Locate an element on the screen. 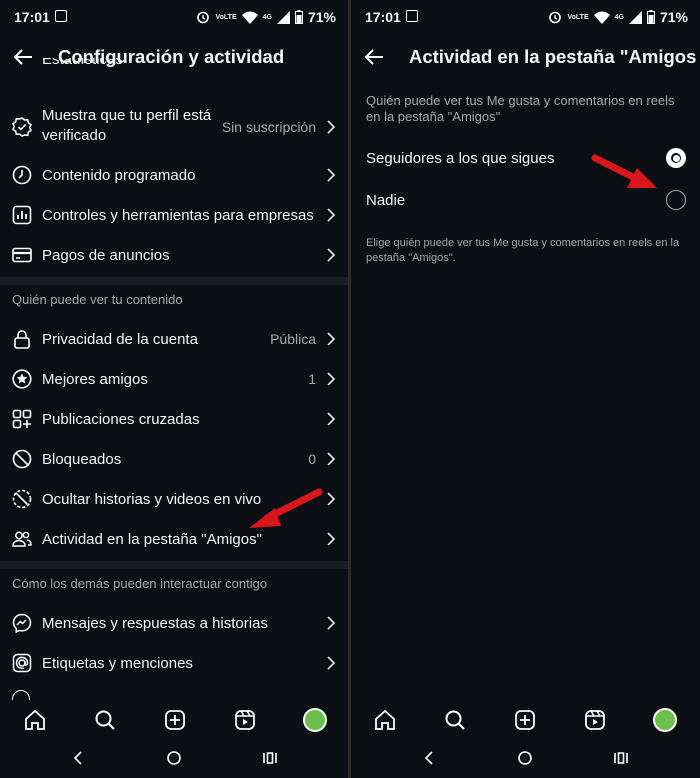  credit-card-icon is located at coordinates (22, 255).